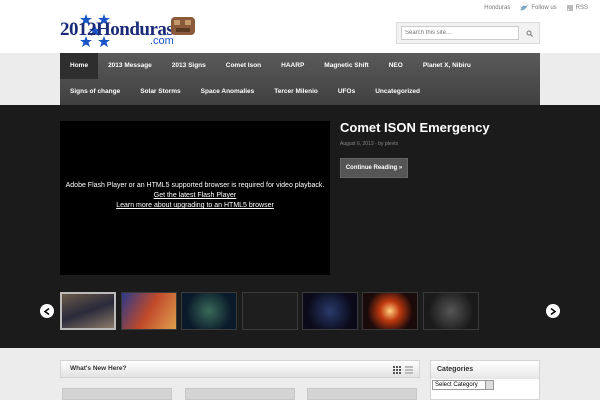  Describe the element at coordinates (581, 8) in the screenshot. I see `rss-label: RSS` at that location.